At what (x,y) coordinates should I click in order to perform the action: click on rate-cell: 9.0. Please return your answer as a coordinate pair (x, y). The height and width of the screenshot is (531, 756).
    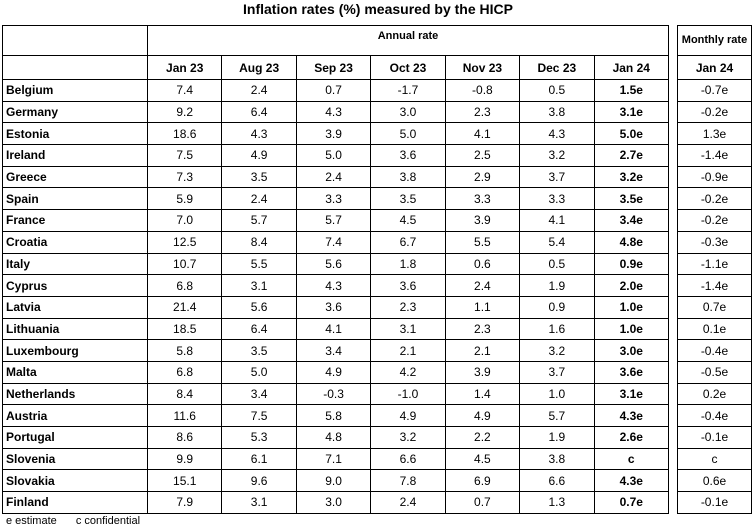
    Looking at the image, I should click on (333, 481).